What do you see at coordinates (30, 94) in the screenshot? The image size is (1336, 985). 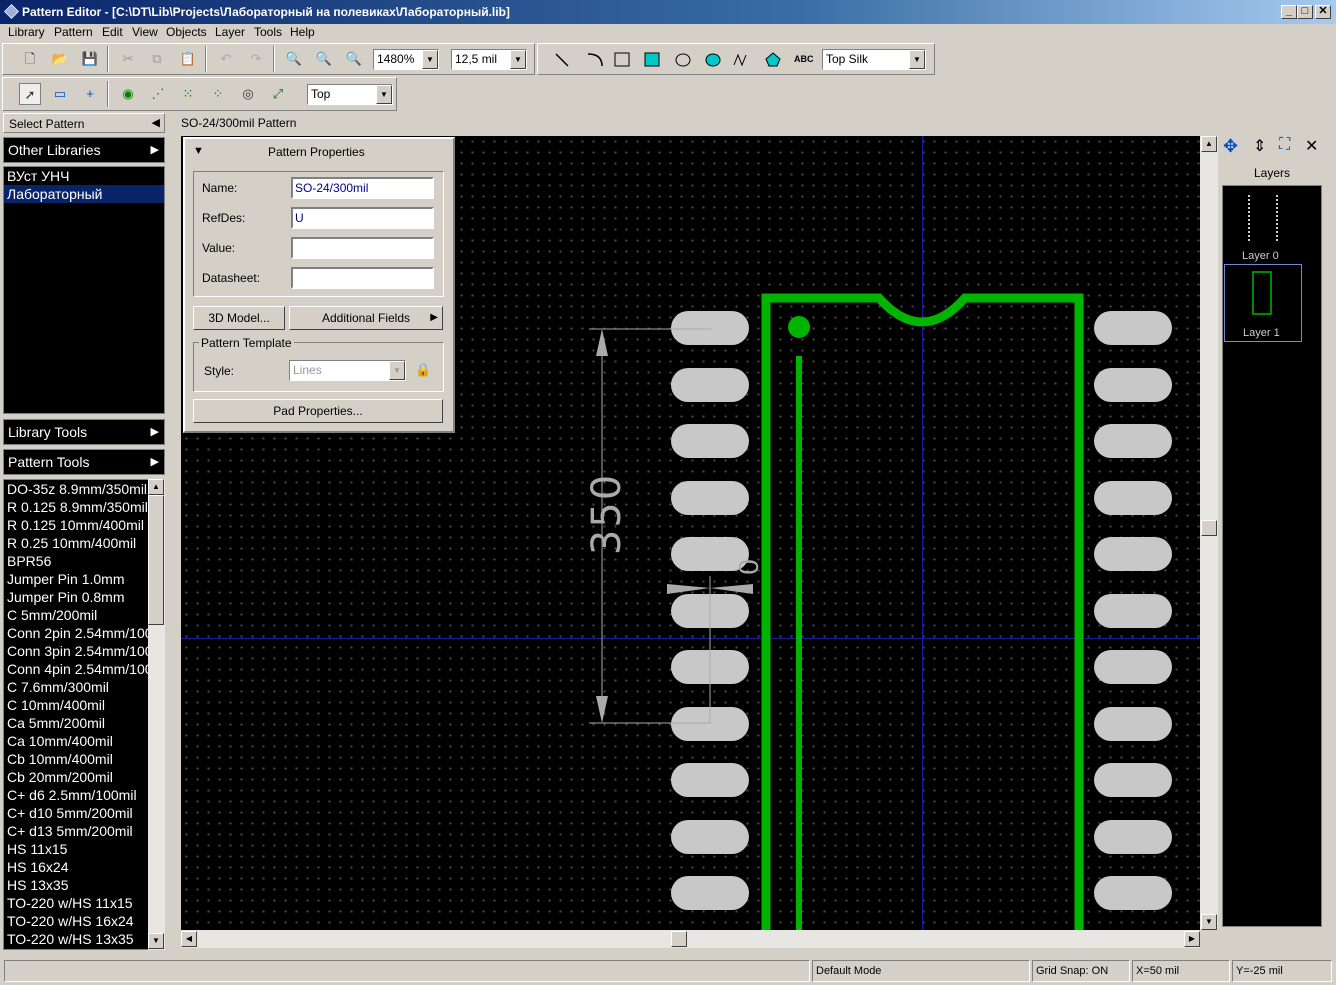 I see `pointer-icon: ➚` at bounding box center [30, 94].